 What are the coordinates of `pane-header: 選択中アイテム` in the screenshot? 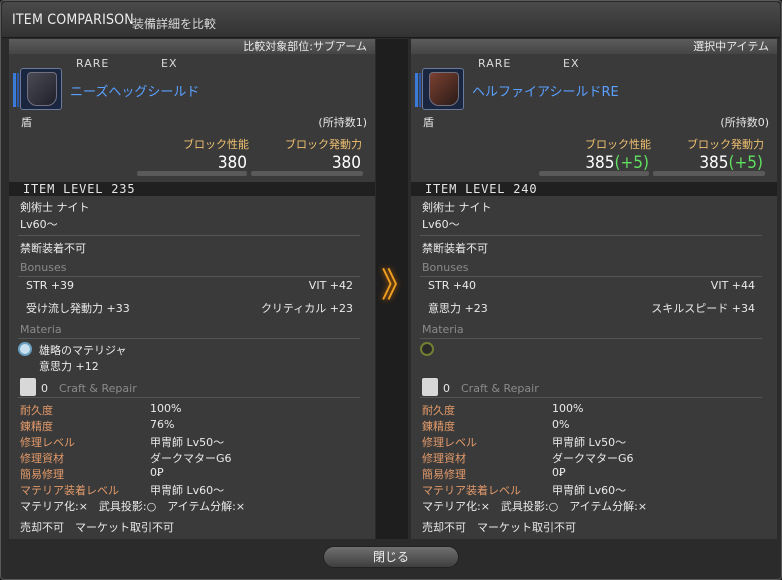 It's located at (594, 46).